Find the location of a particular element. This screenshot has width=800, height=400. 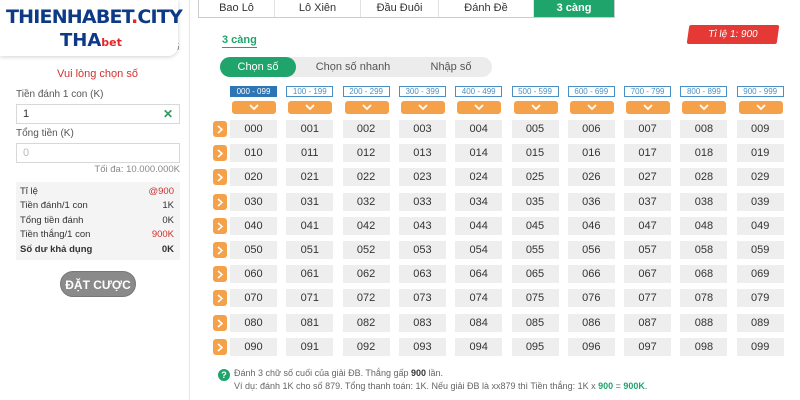

number-cell: 028 is located at coordinates (704, 177).